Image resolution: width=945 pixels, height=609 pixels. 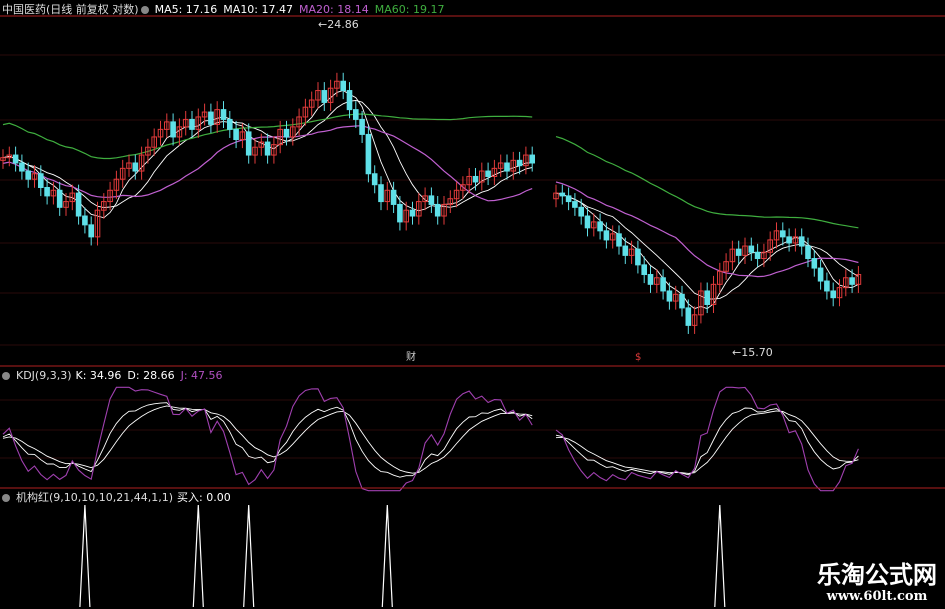 What do you see at coordinates (201, 375) in the screenshot?
I see `kdj-j-label: J: 47.56` at bounding box center [201, 375].